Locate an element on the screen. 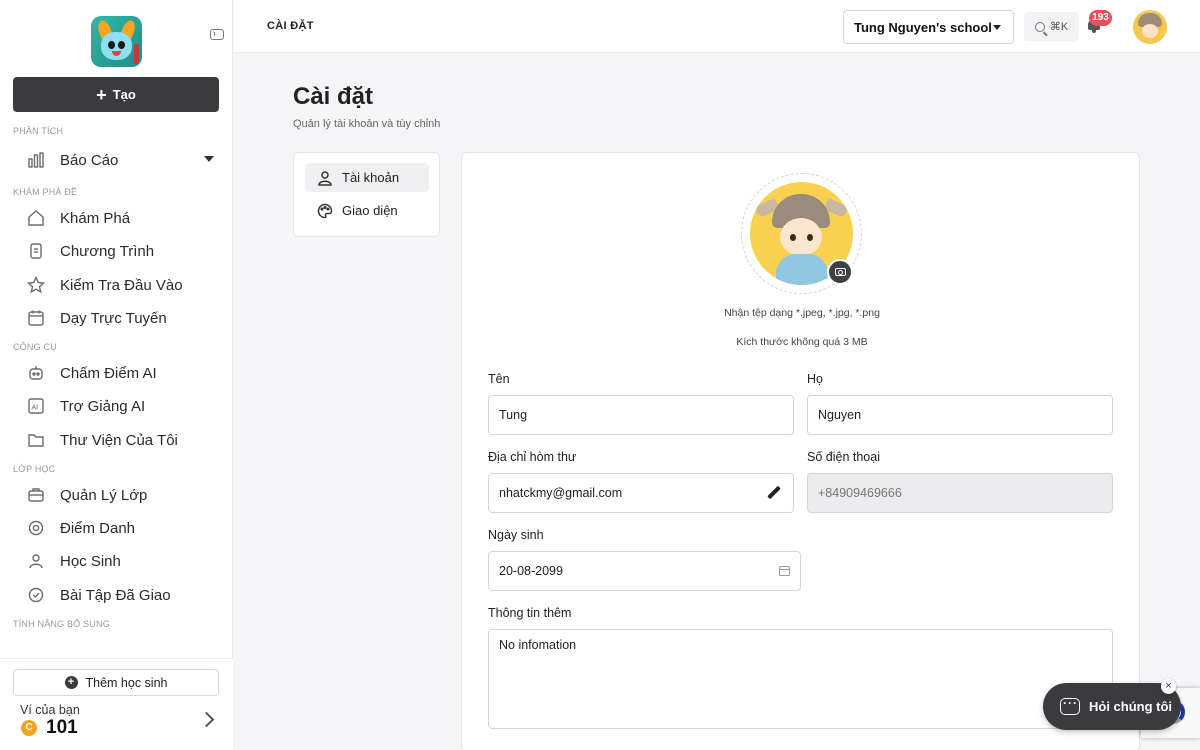  sidebar-item-ai-assistant: AI Trợ Giảng AI is located at coordinates (126, 406).